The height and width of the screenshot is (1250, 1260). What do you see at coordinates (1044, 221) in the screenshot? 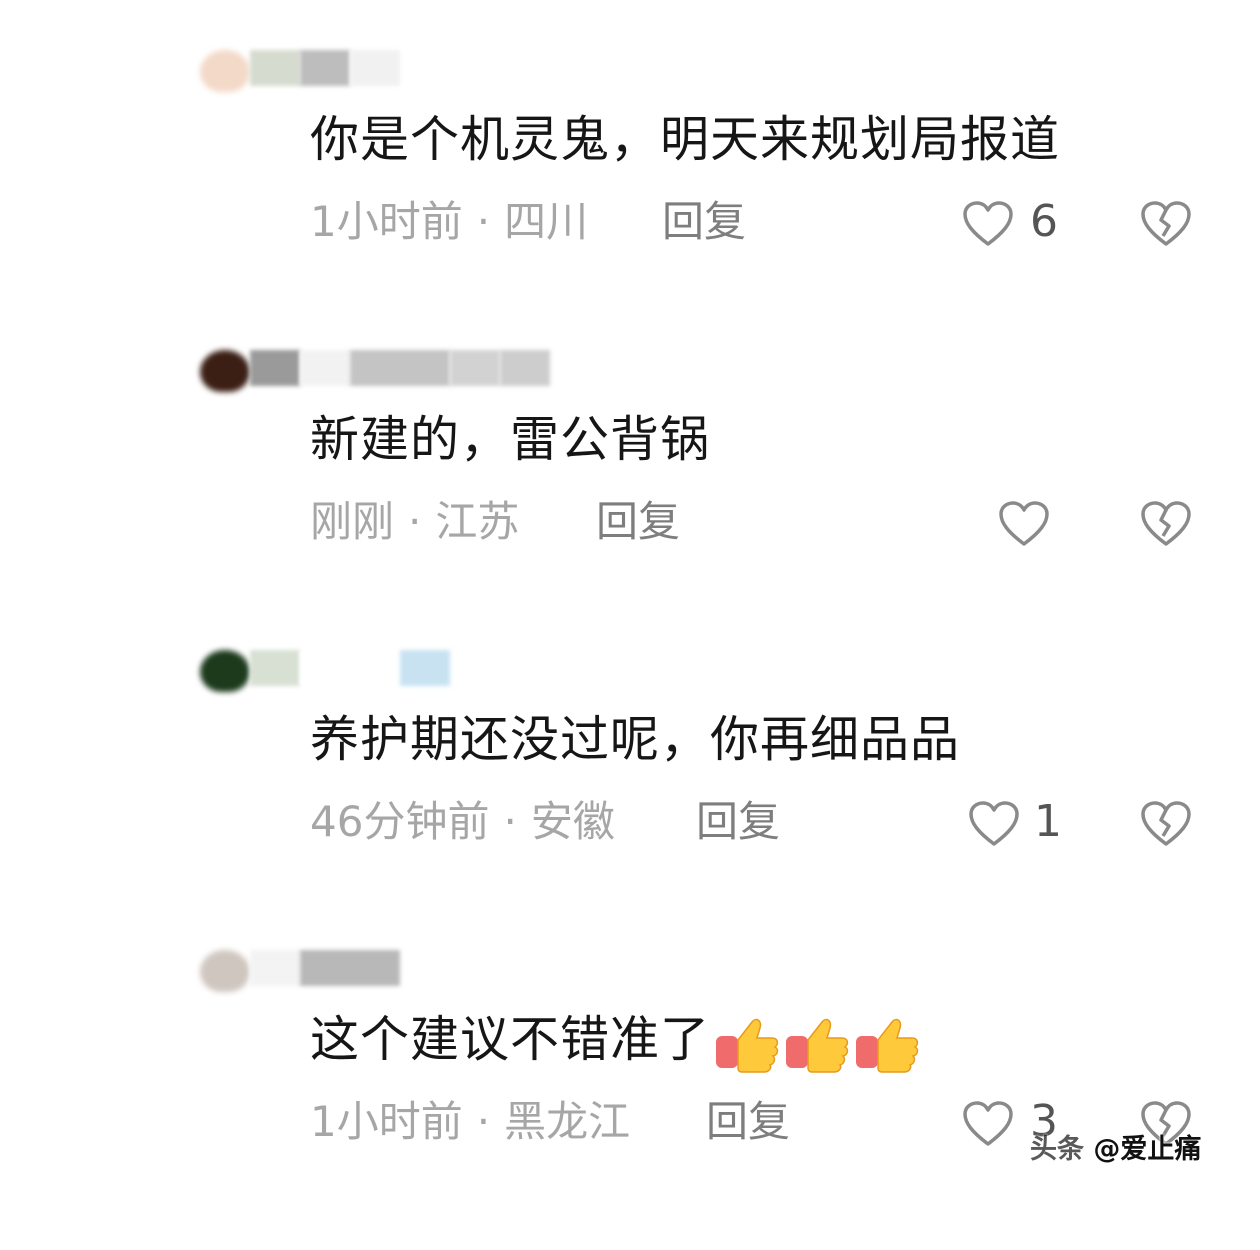
I see `like-count: 6` at bounding box center [1044, 221].